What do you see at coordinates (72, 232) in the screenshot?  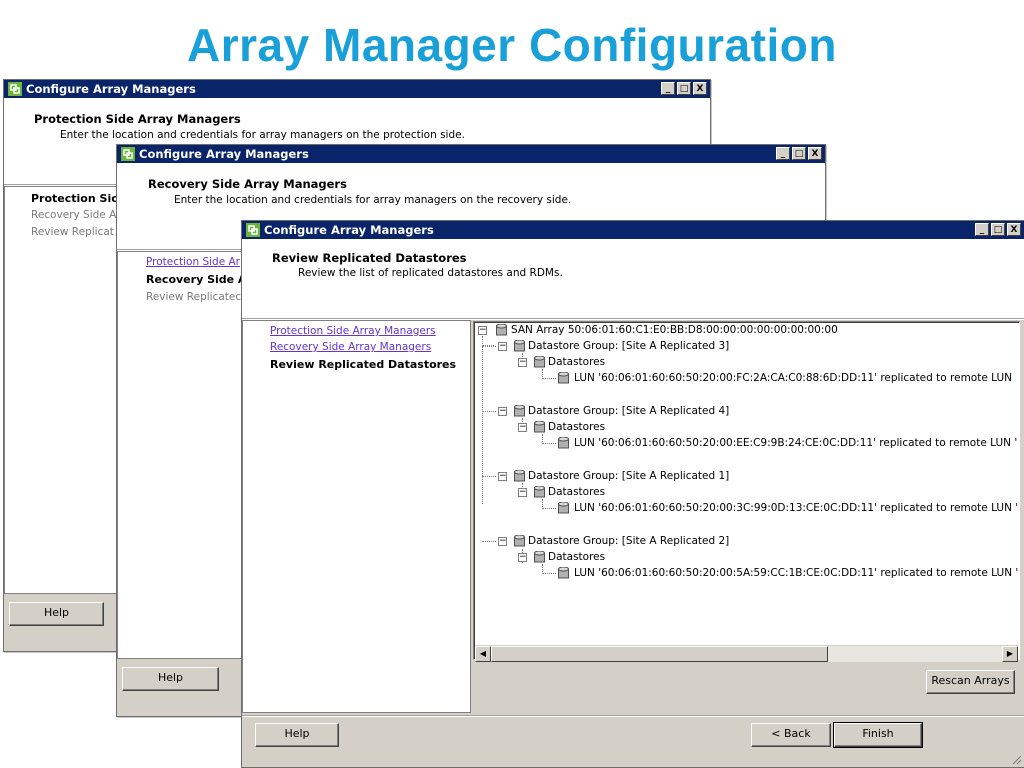 I see `nav-review-datastores: Review Replicat` at bounding box center [72, 232].